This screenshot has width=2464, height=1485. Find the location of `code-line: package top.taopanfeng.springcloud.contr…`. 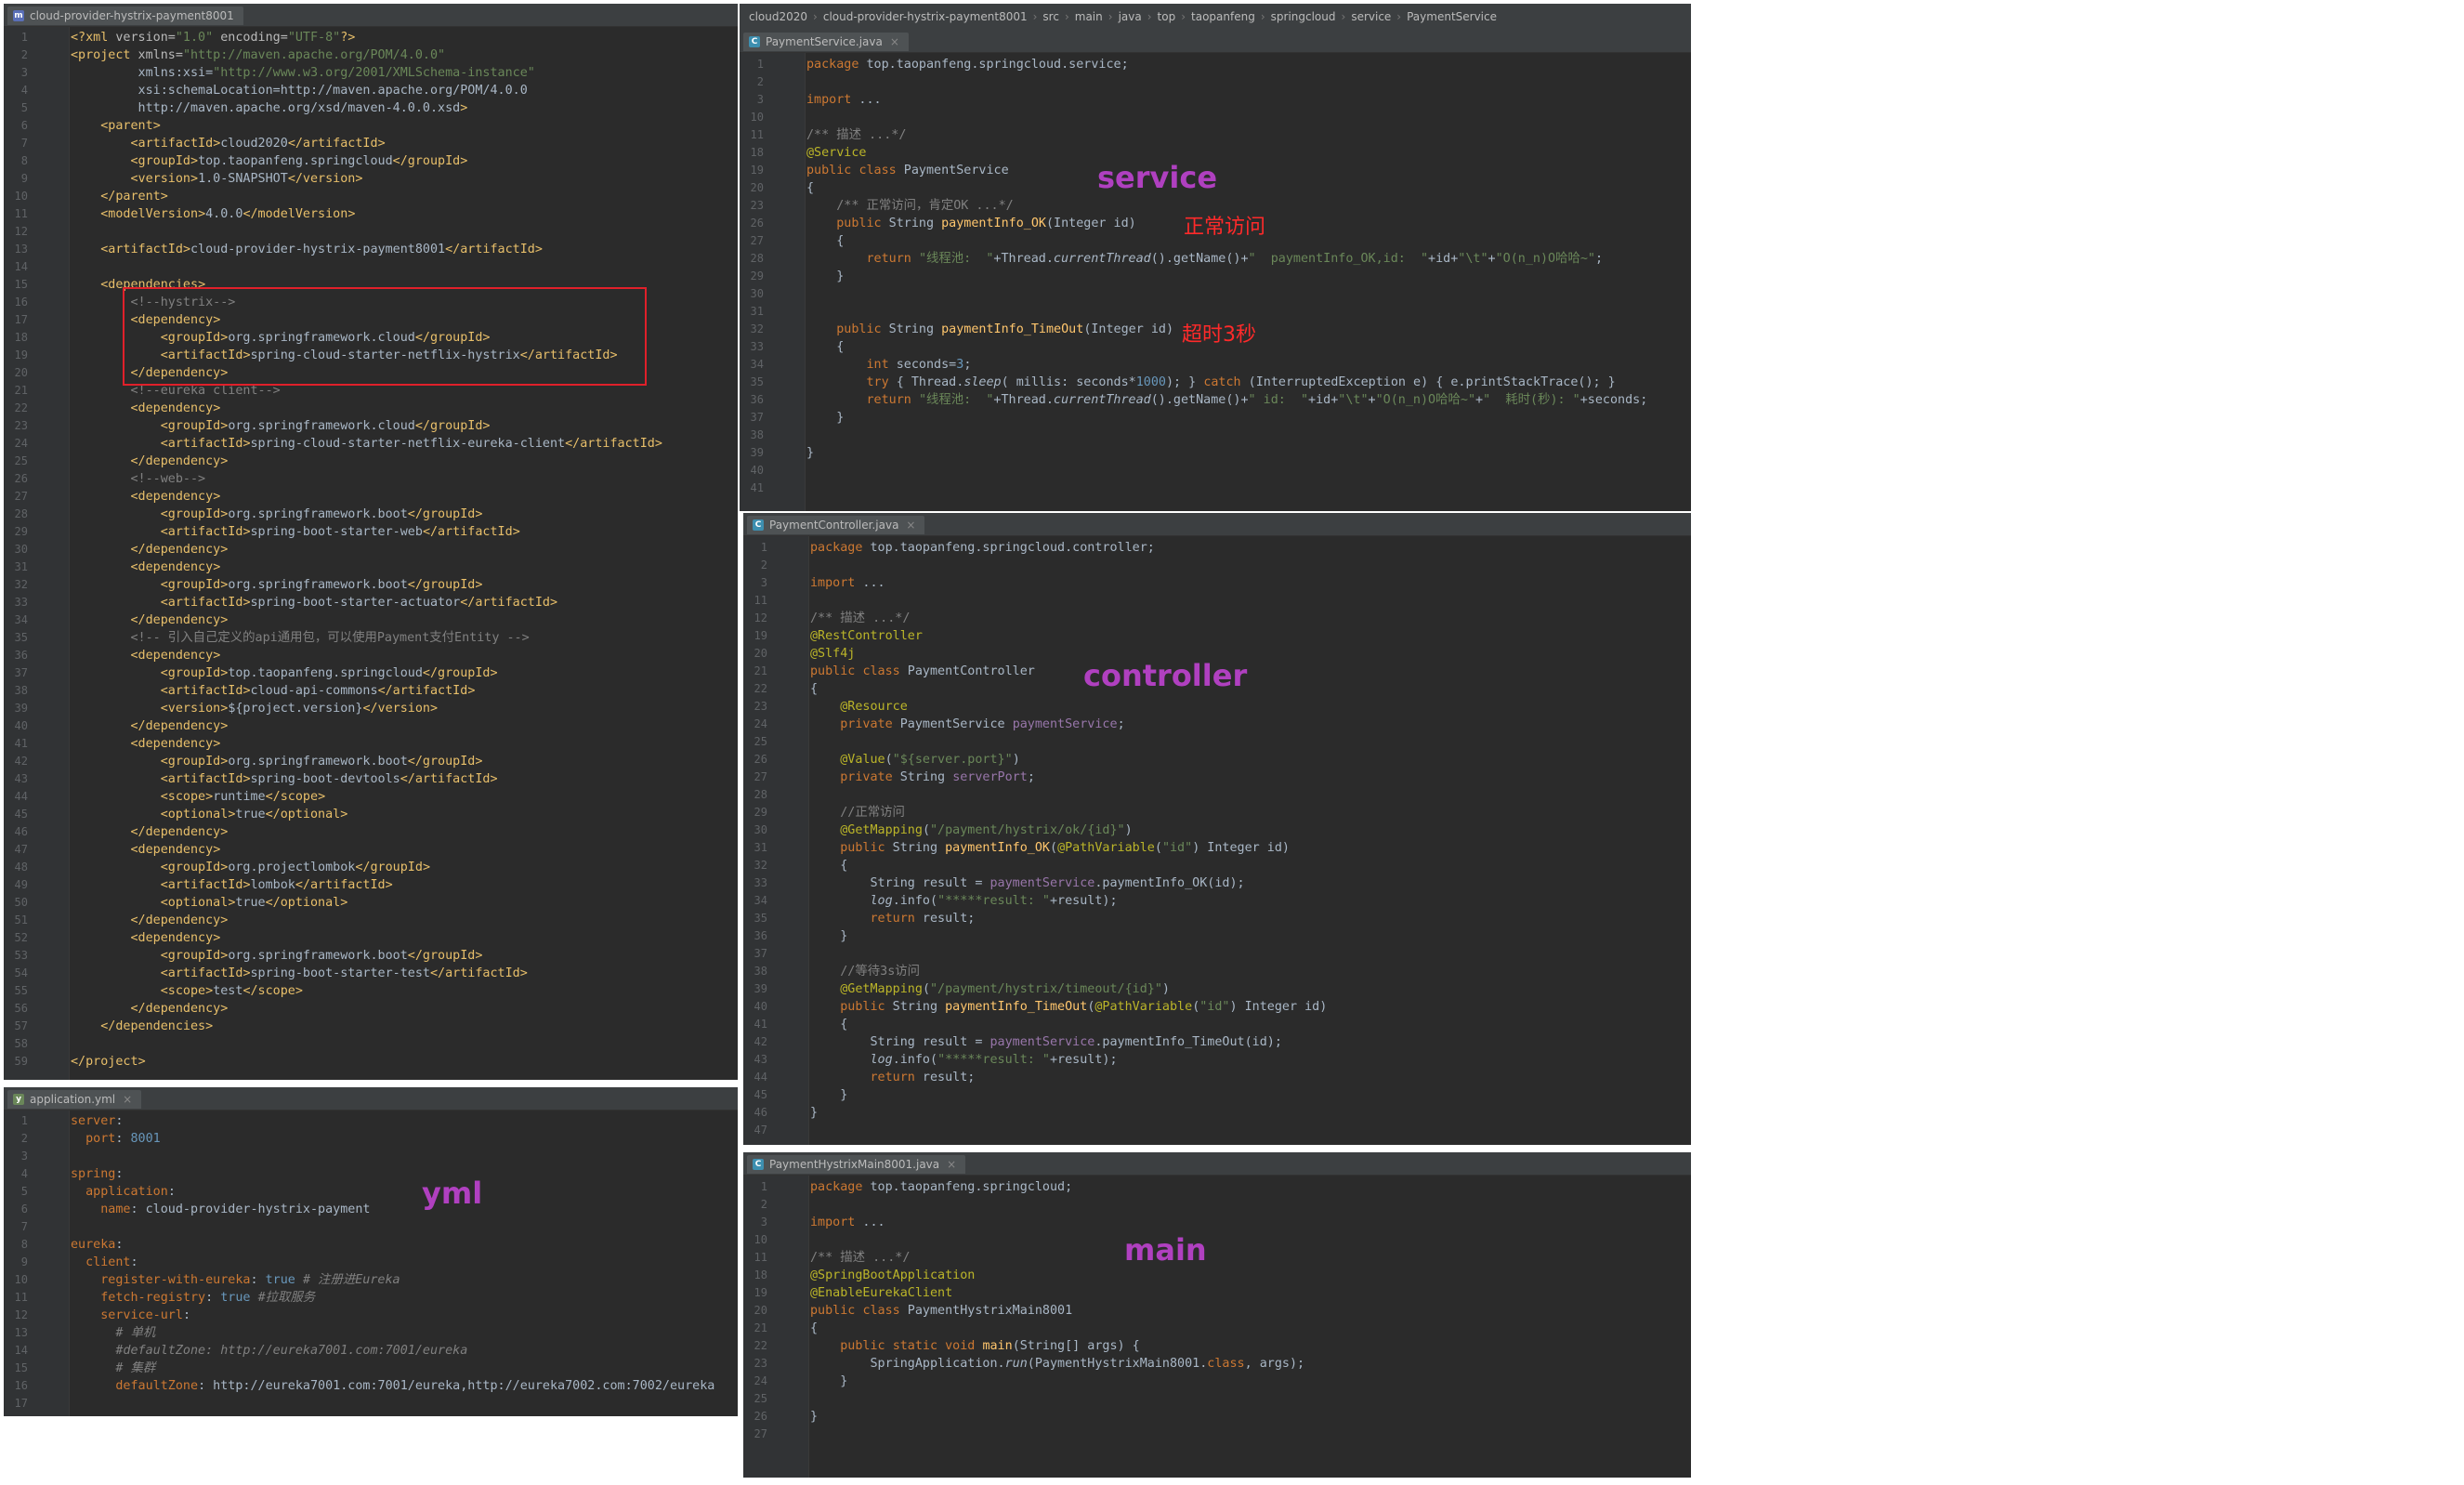

code-line: package top.taopanfeng.springcloud.contr… is located at coordinates (982, 548).